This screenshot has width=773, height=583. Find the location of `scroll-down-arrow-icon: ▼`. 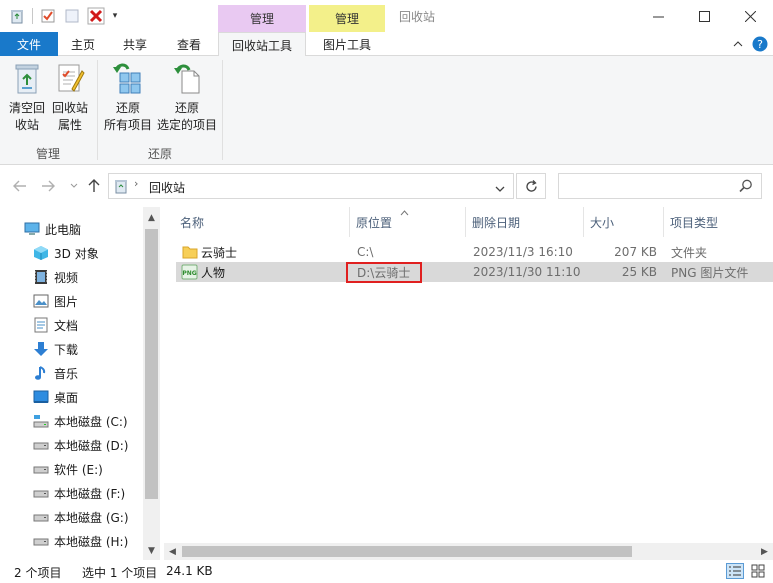

scroll-down-arrow-icon: ▼ is located at coordinates (151, 550).